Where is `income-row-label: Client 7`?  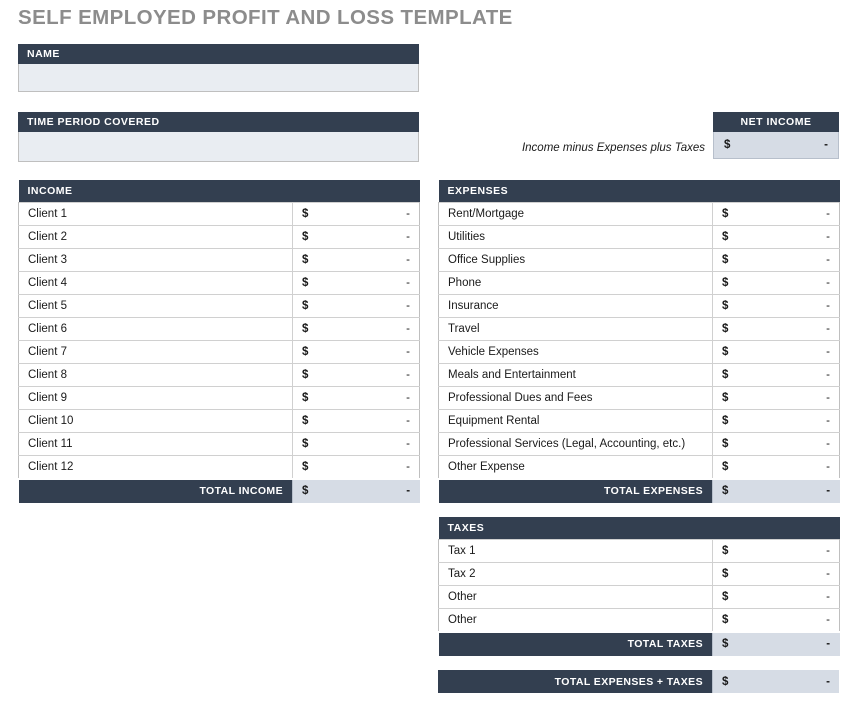 income-row-label: Client 7 is located at coordinates (155, 352).